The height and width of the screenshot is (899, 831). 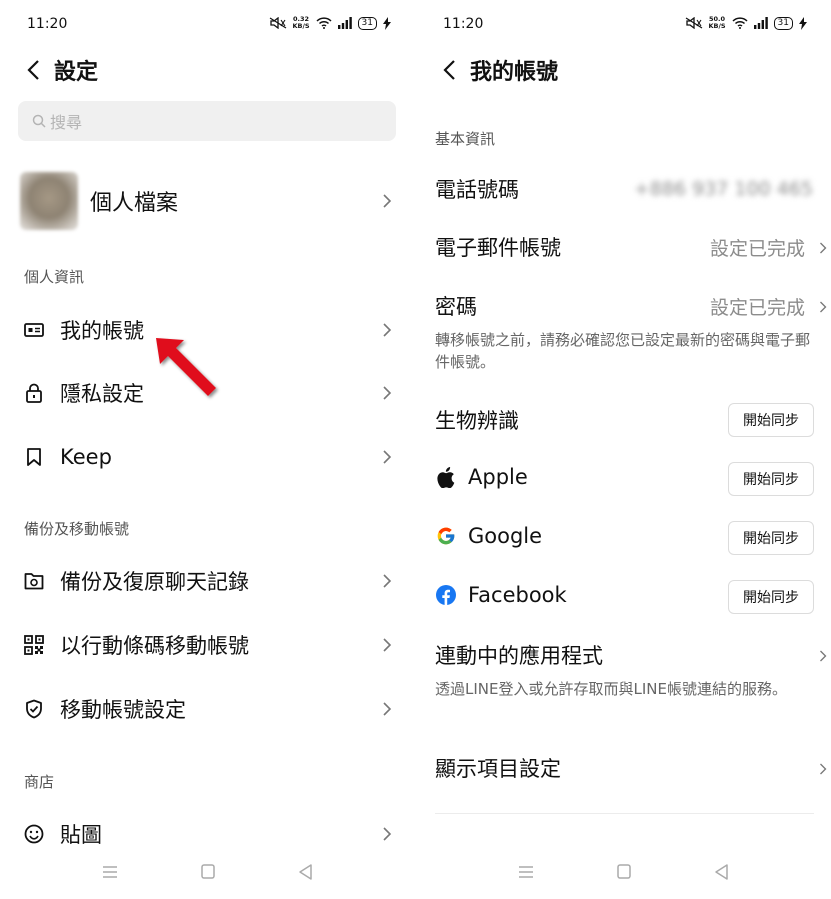 What do you see at coordinates (624, 813) in the screenshot?
I see `divider` at bounding box center [624, 813].